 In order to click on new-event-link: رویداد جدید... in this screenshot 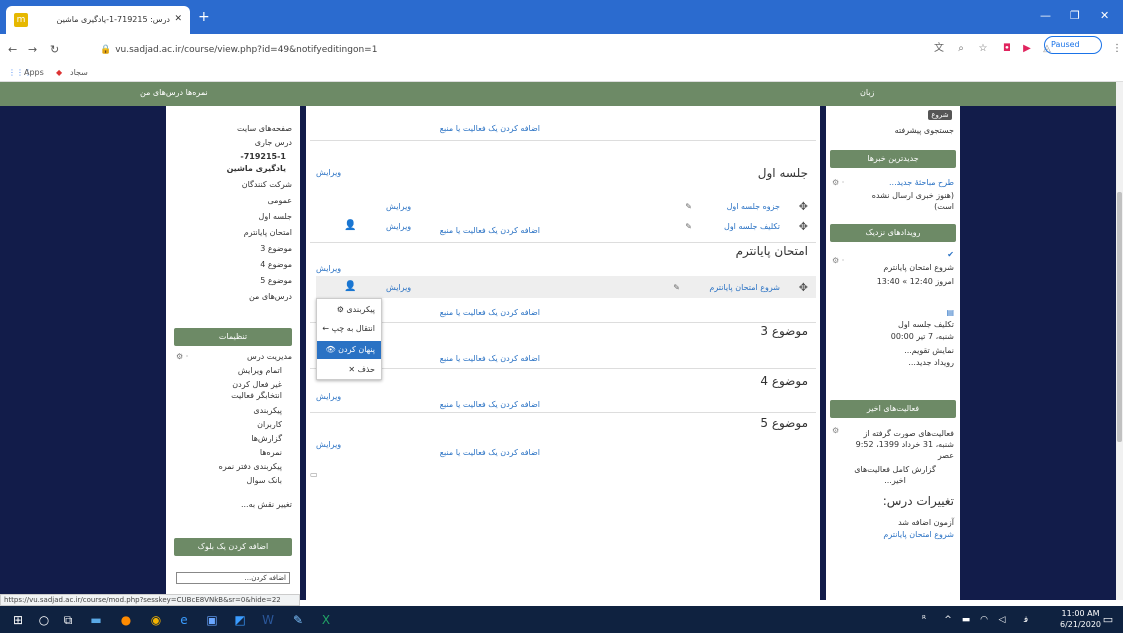, I will do `click(931, 362)`.